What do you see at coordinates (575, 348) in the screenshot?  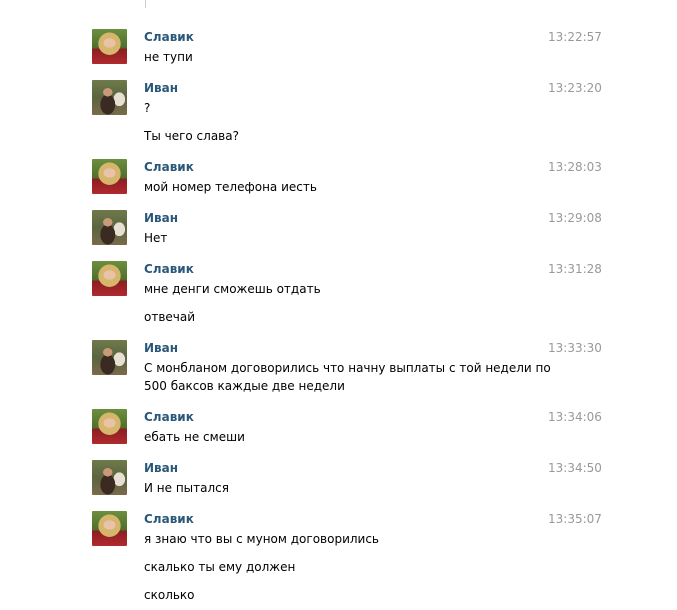 I see `message-time: 13:33:30` at bounding box center [575, 348].